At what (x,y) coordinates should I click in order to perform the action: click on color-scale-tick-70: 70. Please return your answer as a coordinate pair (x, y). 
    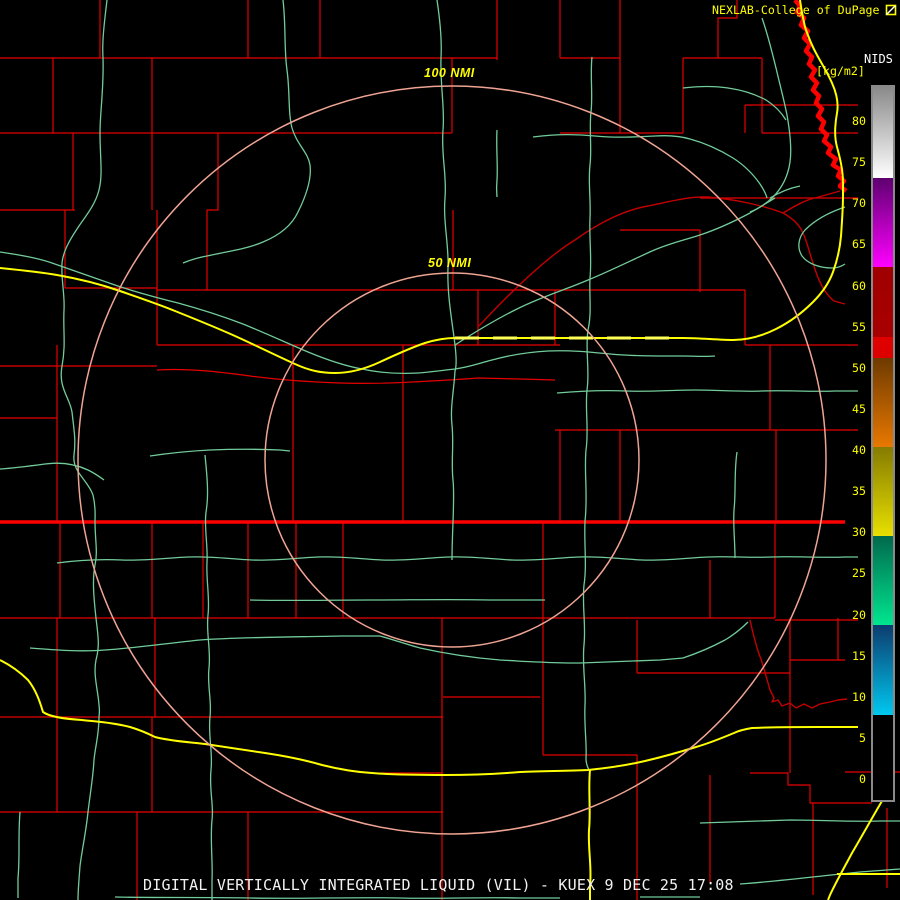
    Looking at the image, I should click on (859, 203).